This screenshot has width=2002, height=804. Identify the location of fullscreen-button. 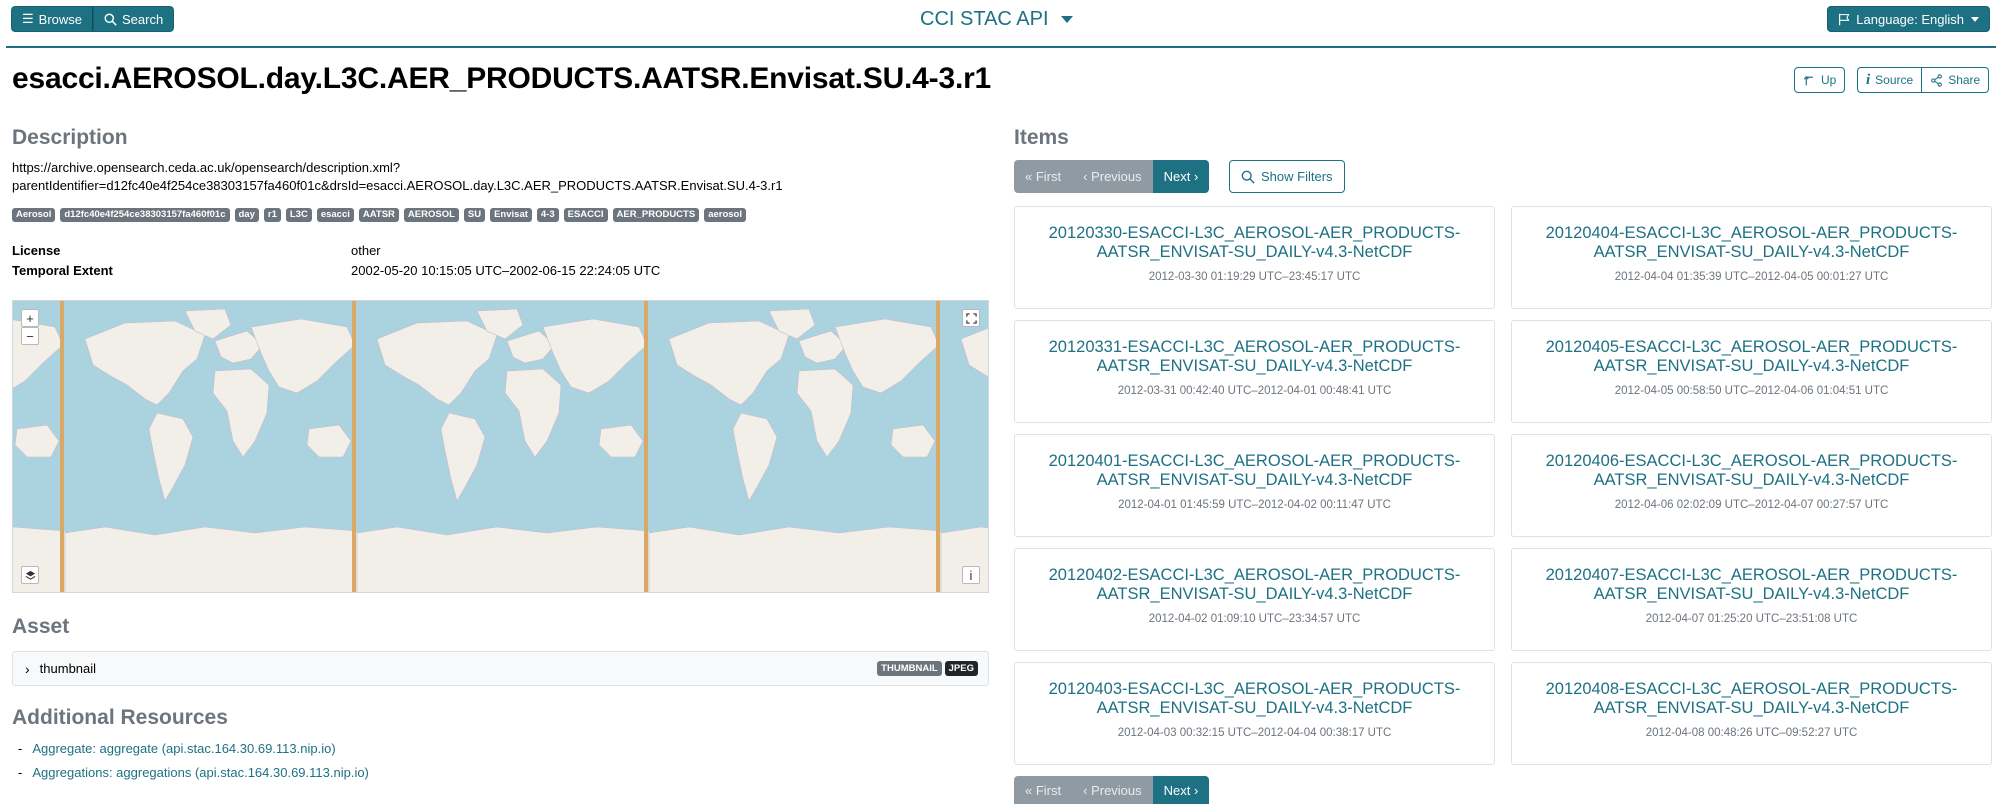
(971, 318).